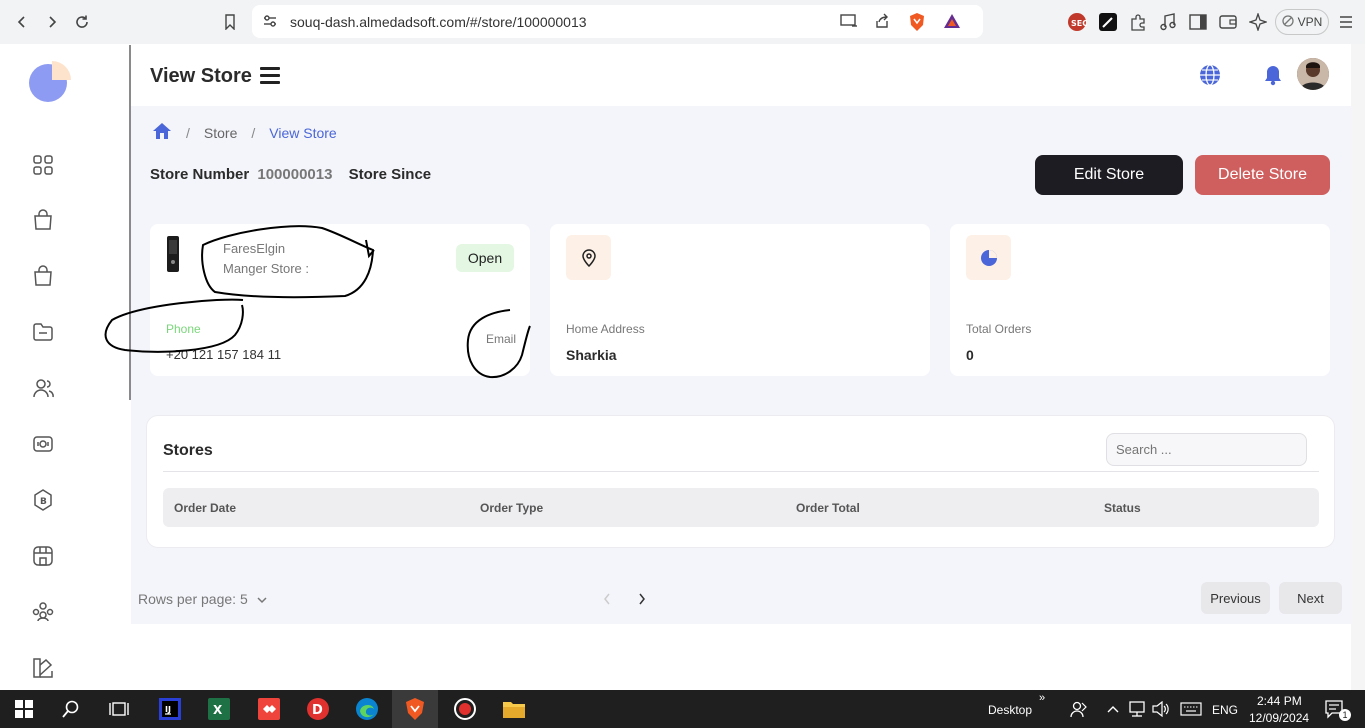  What do you see at coordinates (205, 508) in the screenshot?
I see `column-order-date: Order Date` at bounding box center [205, 508].